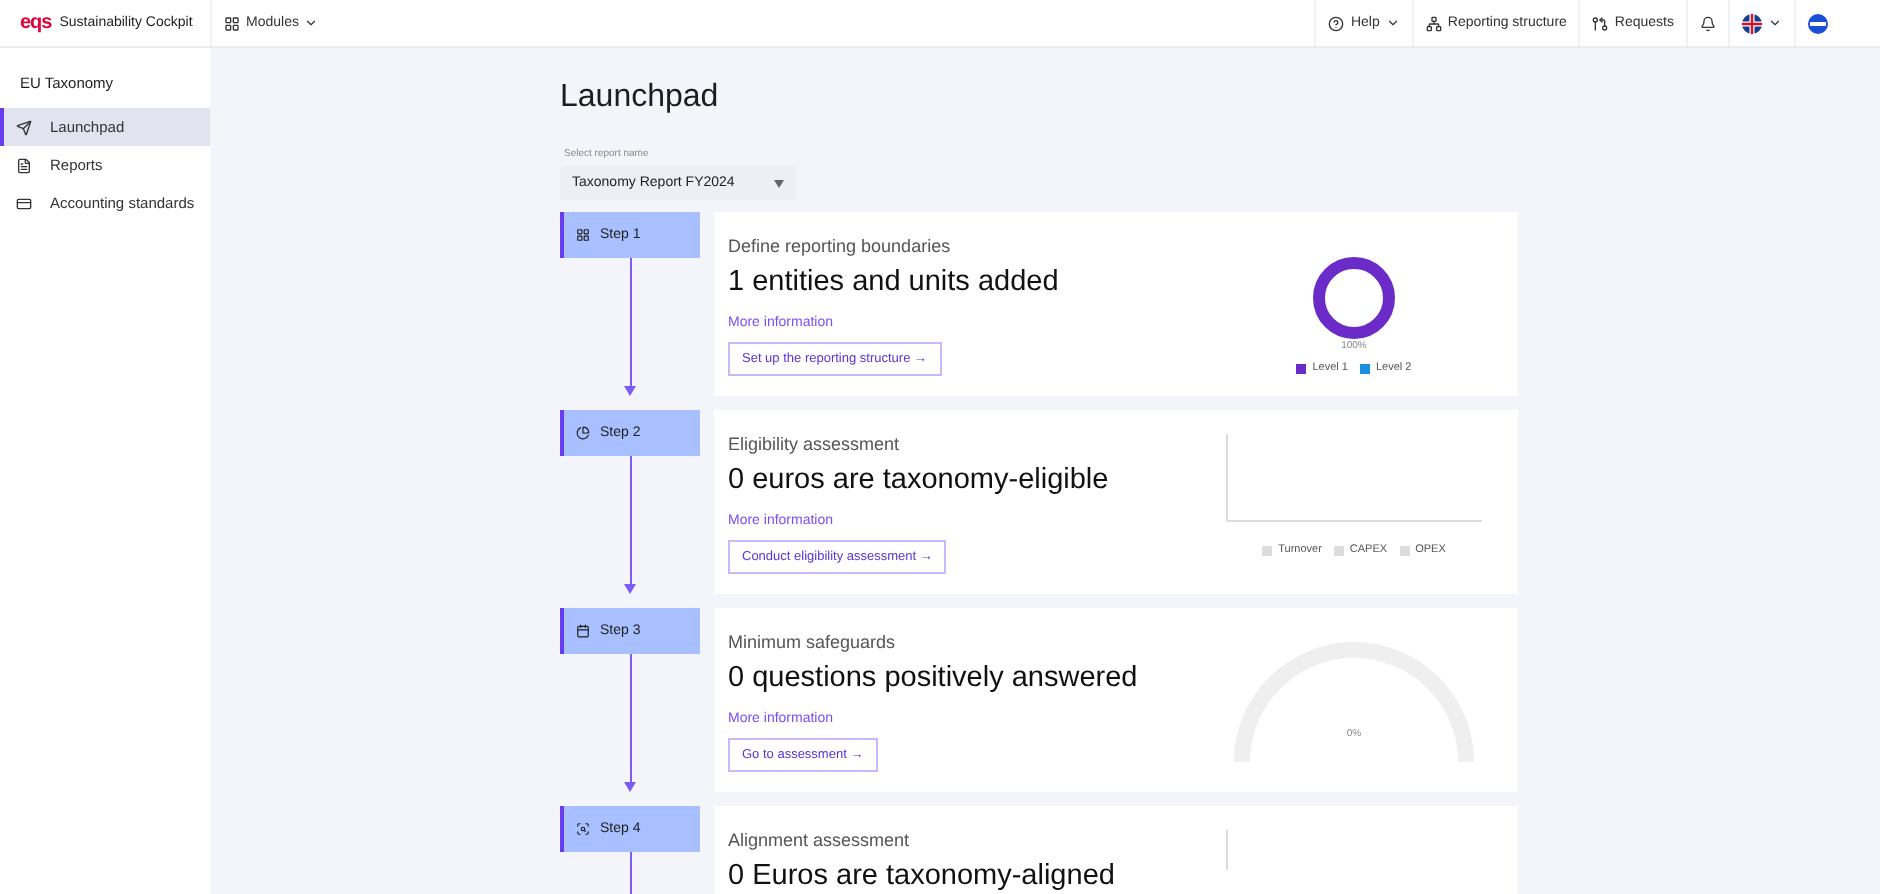 The width and height of the screenshot is (1880, 894). What do you see at coordinates (812, 642) in the screenshot?
I see `step-title: Minimum safeguards` at bounding box center [812, 642].